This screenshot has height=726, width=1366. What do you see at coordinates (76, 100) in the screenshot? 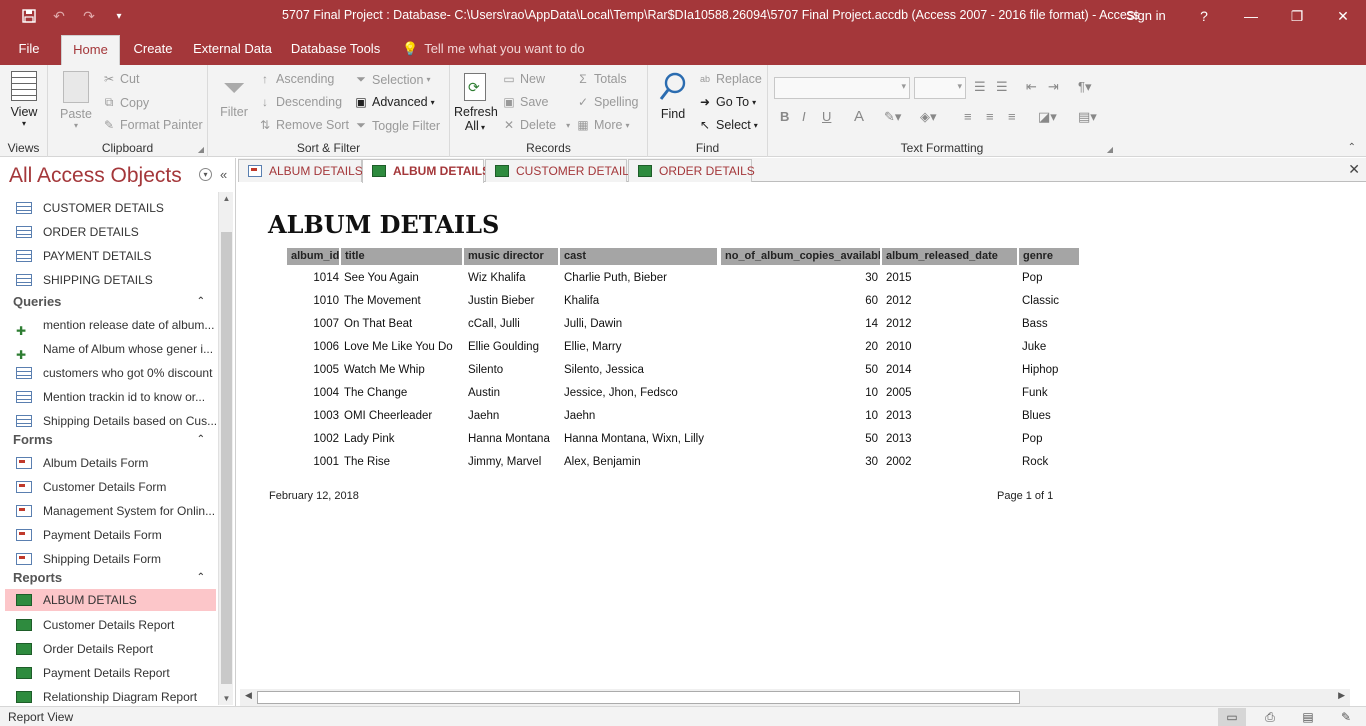
I see `paste-button: Paste ▾` at bounding box center [76, 100].